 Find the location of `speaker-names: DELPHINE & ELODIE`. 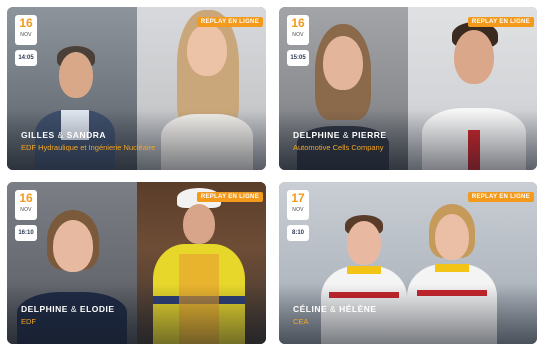

speaker-names: DELPHINE & ELODIE is located at coordinates (68, 309).